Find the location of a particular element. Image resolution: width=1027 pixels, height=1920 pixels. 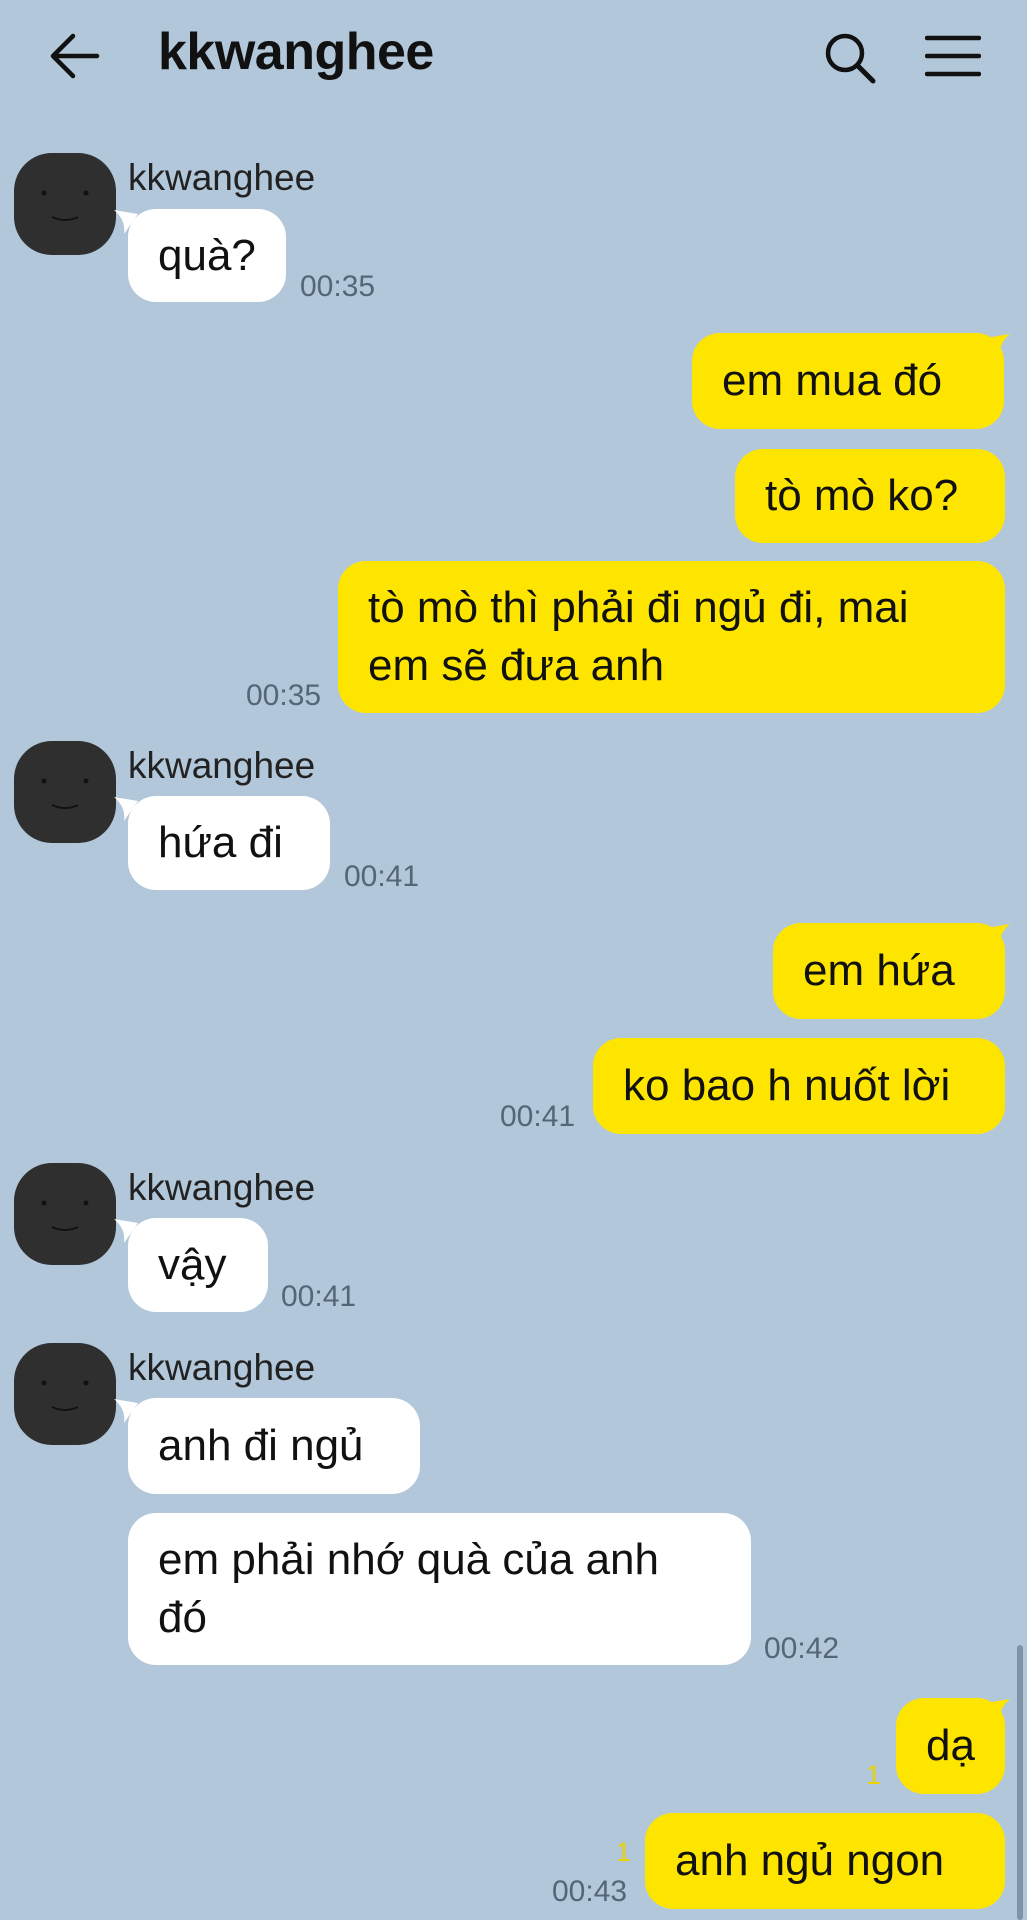

scrollbar is located at coordinates (1020, 1782).